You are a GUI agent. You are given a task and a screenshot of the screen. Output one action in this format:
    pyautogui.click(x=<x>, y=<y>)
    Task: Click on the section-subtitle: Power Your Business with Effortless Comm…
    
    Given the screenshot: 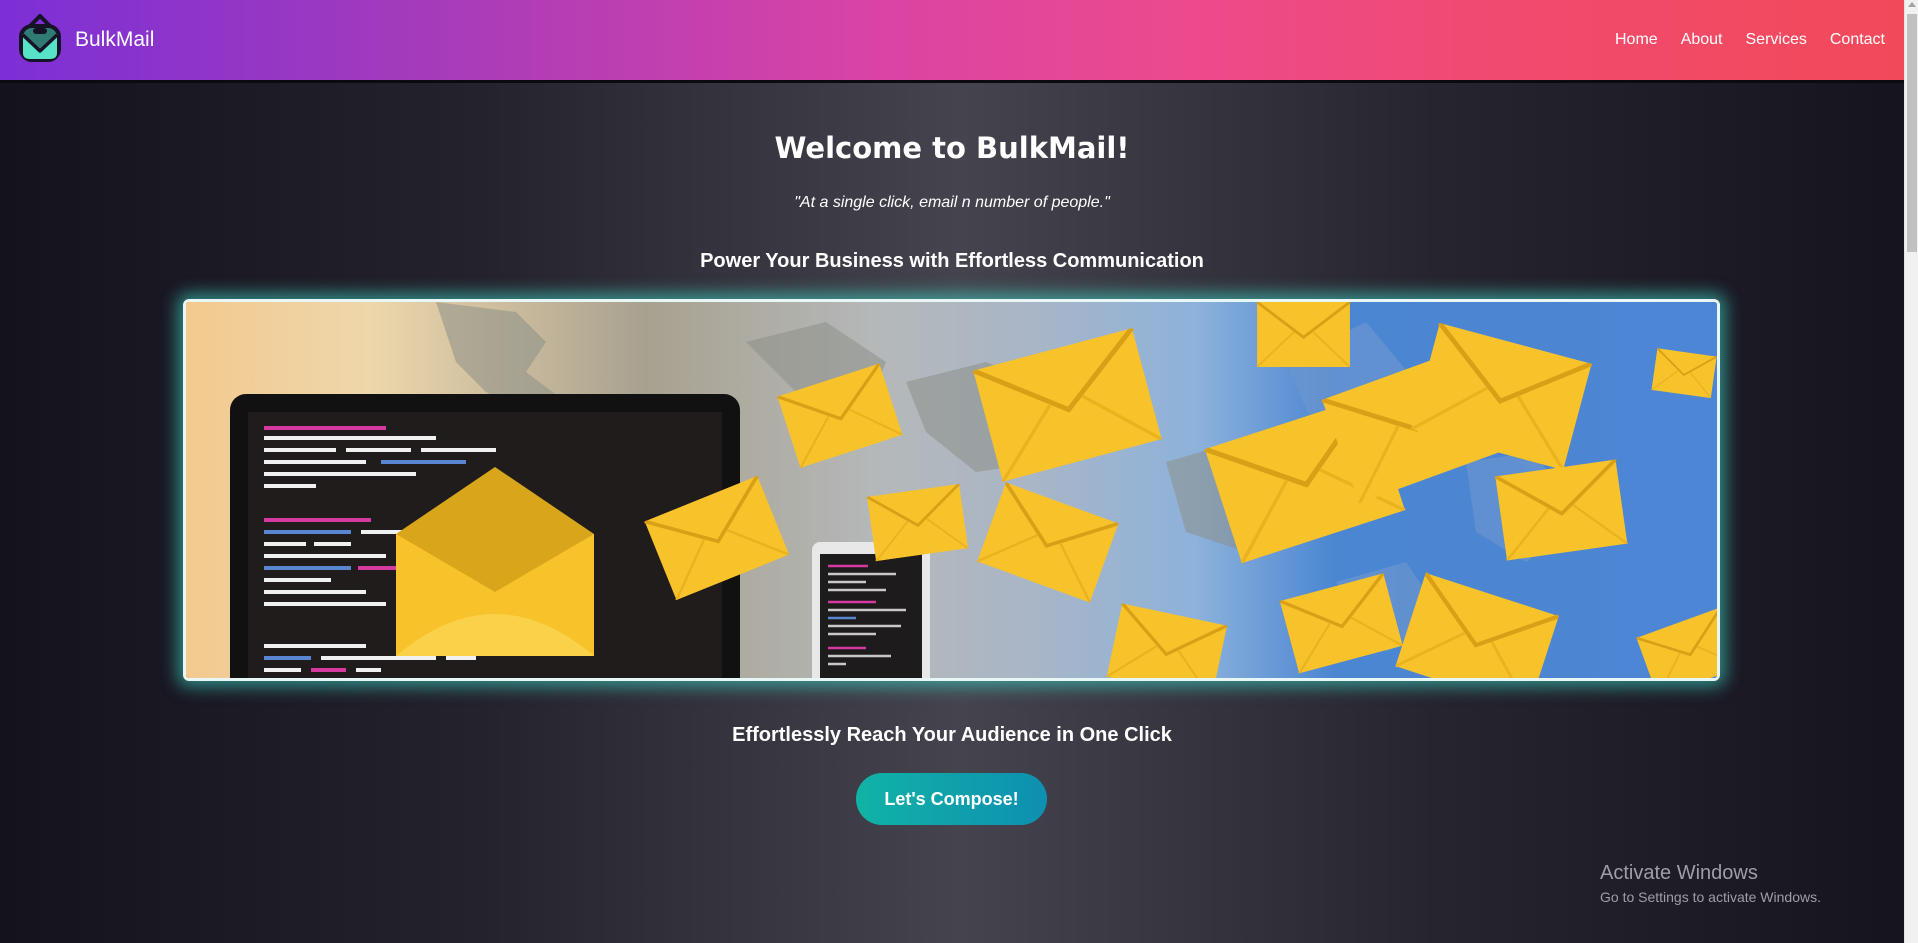 What is the action you would take?
    pyautogui.click(x=952, y=261)
    